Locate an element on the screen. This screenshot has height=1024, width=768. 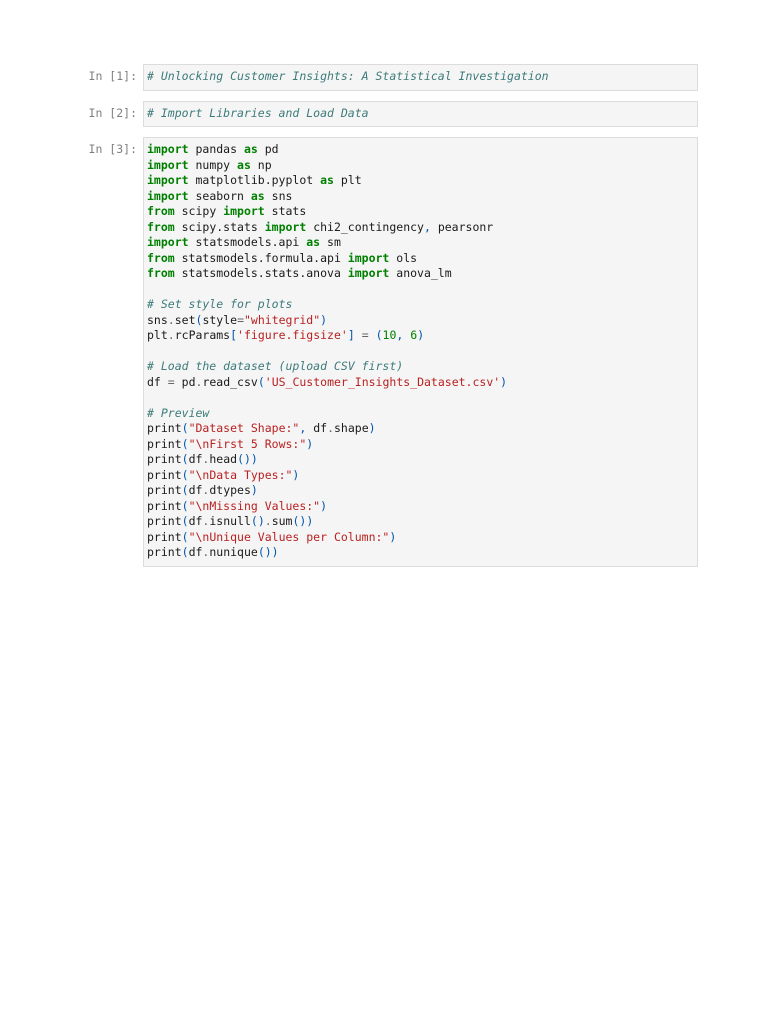
cell-input-area: # Import Libraries and Load Data is located at coordinates (420, 113).